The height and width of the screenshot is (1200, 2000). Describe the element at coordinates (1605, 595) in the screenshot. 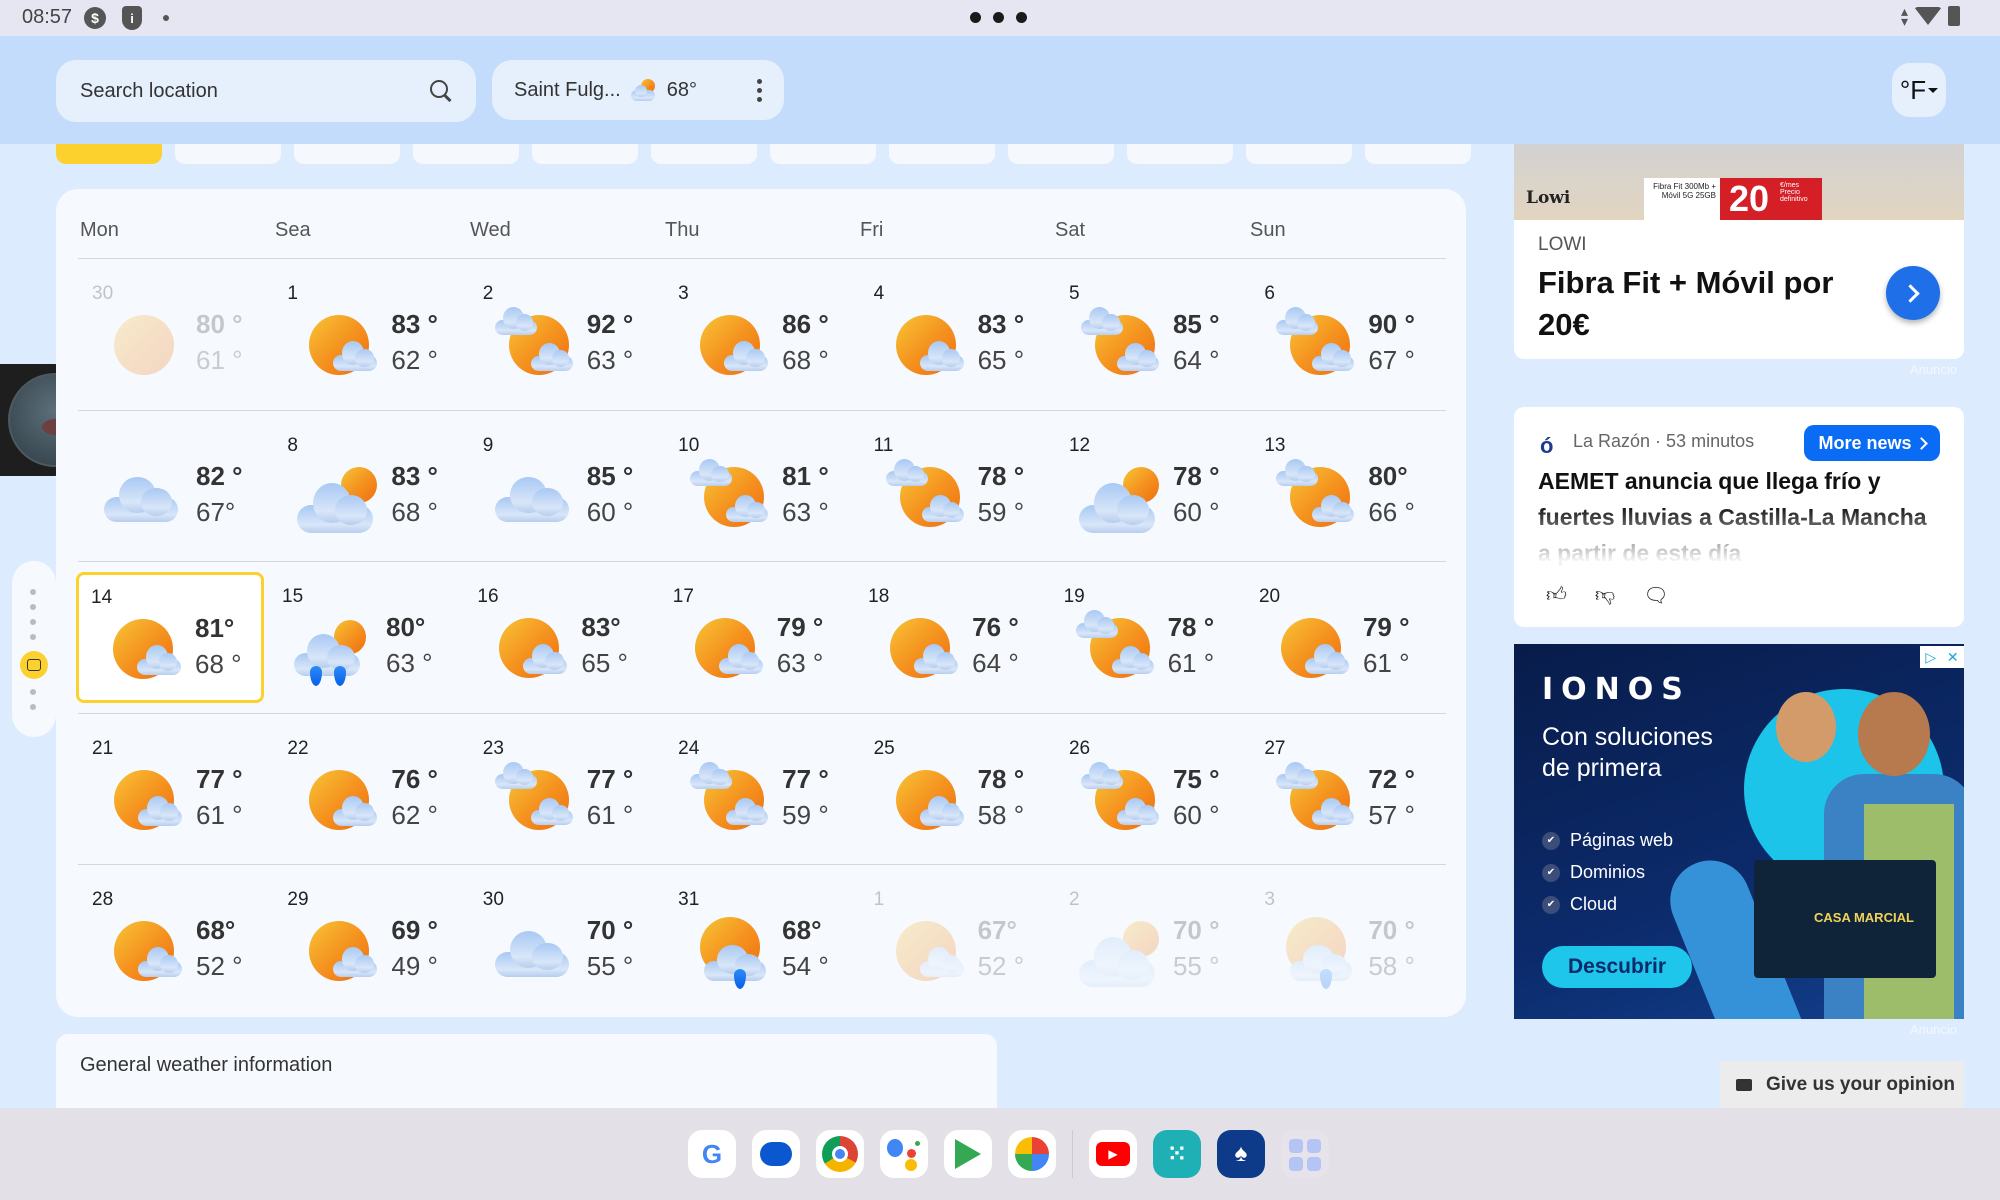

I see `thumbs-down-icon: 👎︎` at that location.